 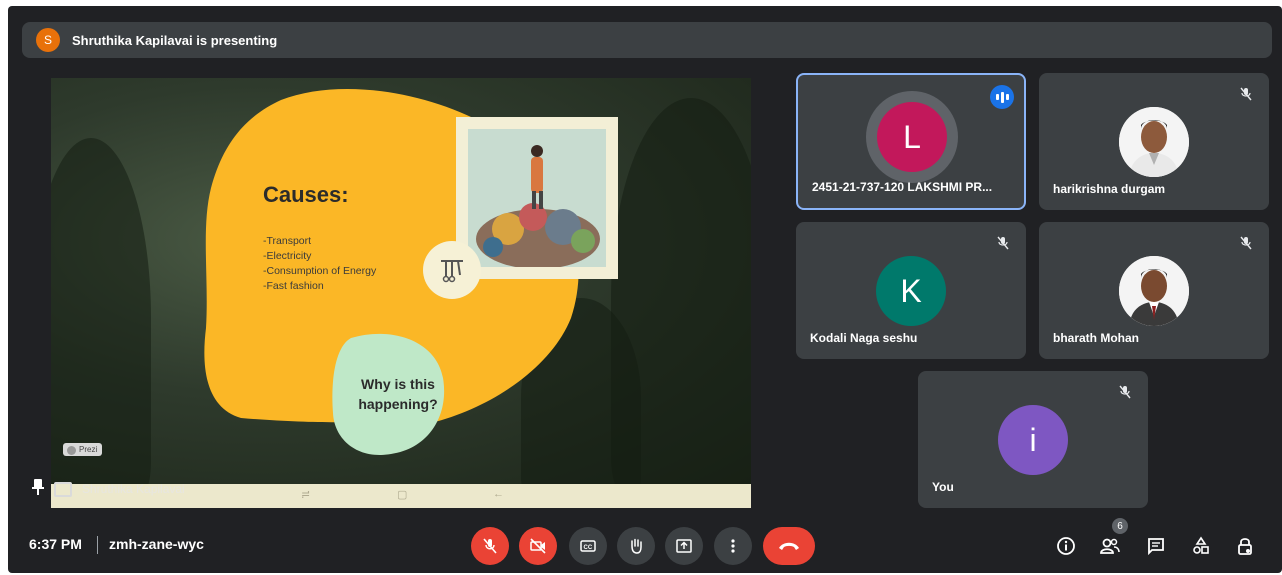 What do you see at coordinates (498, 494) in the screenshot?
I see `nav-back-icon: ←` at bounding box center [498, 494].